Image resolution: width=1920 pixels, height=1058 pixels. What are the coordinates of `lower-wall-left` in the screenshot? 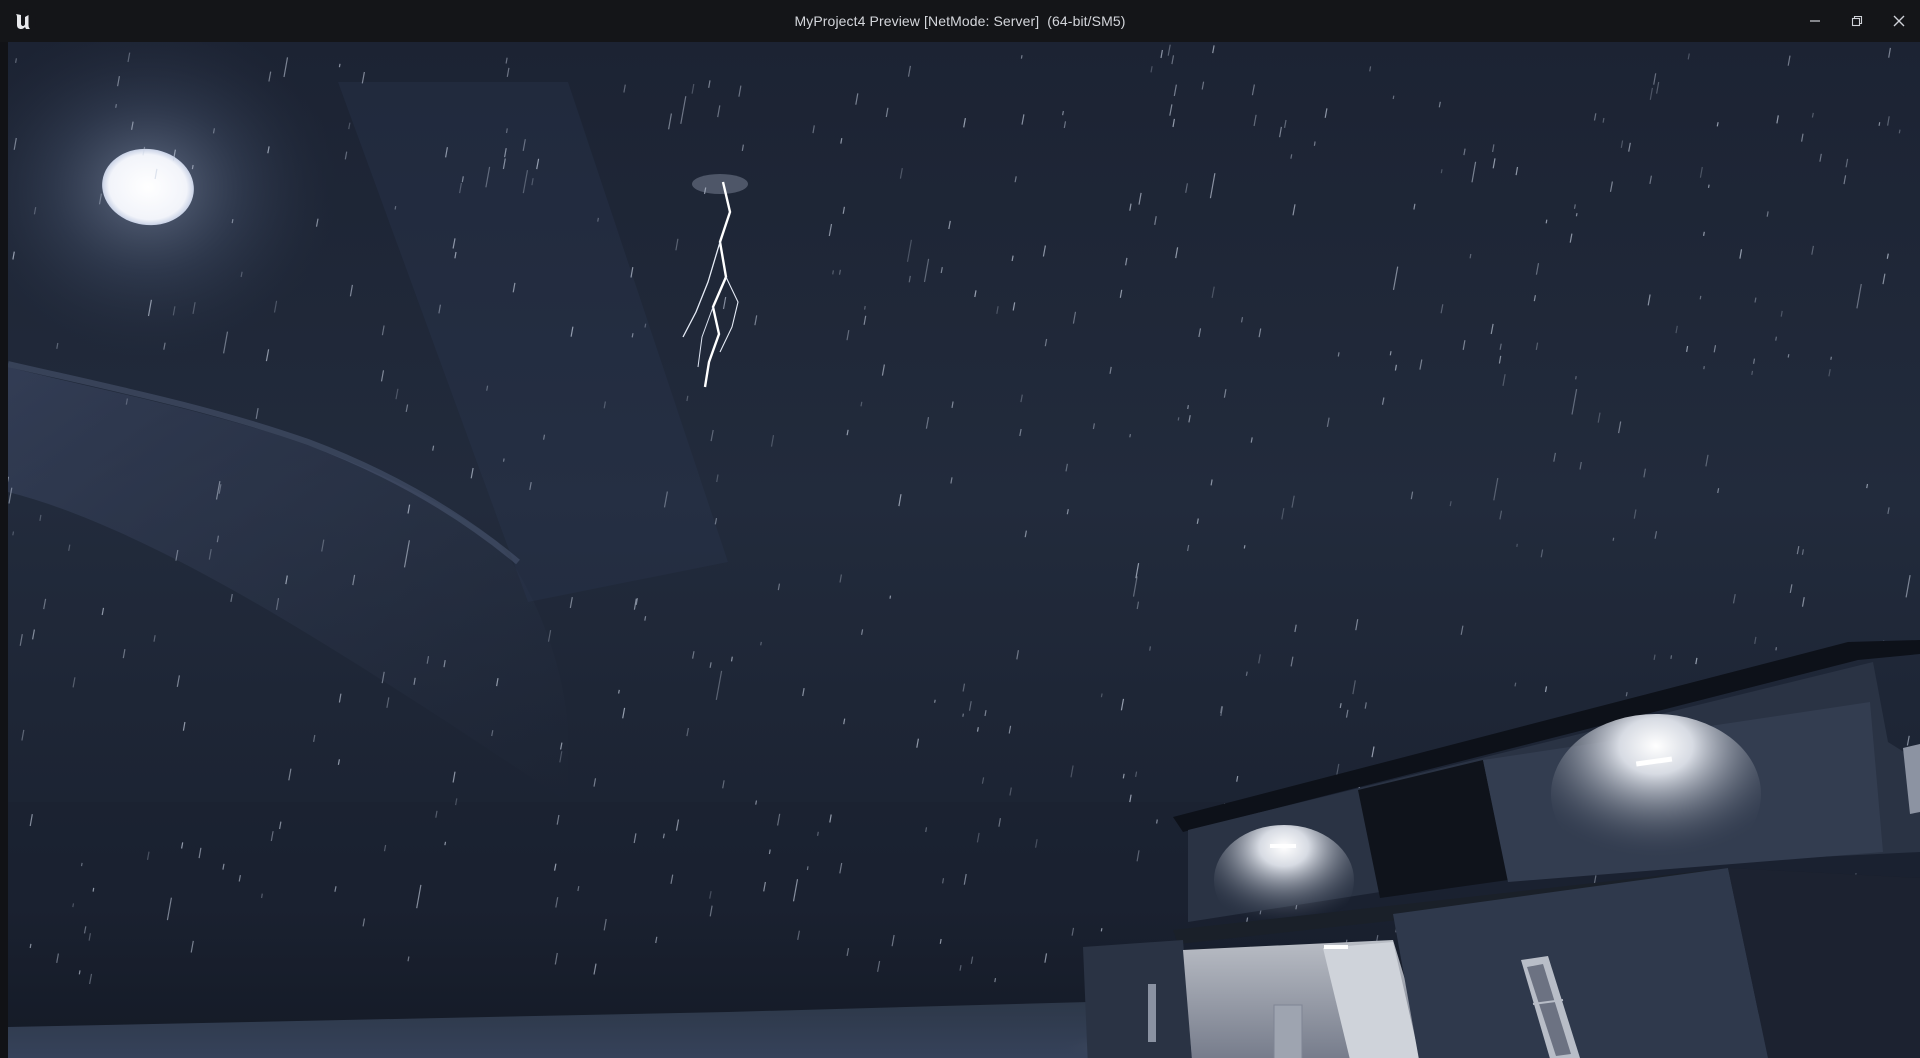 It's located at (1137, 999).